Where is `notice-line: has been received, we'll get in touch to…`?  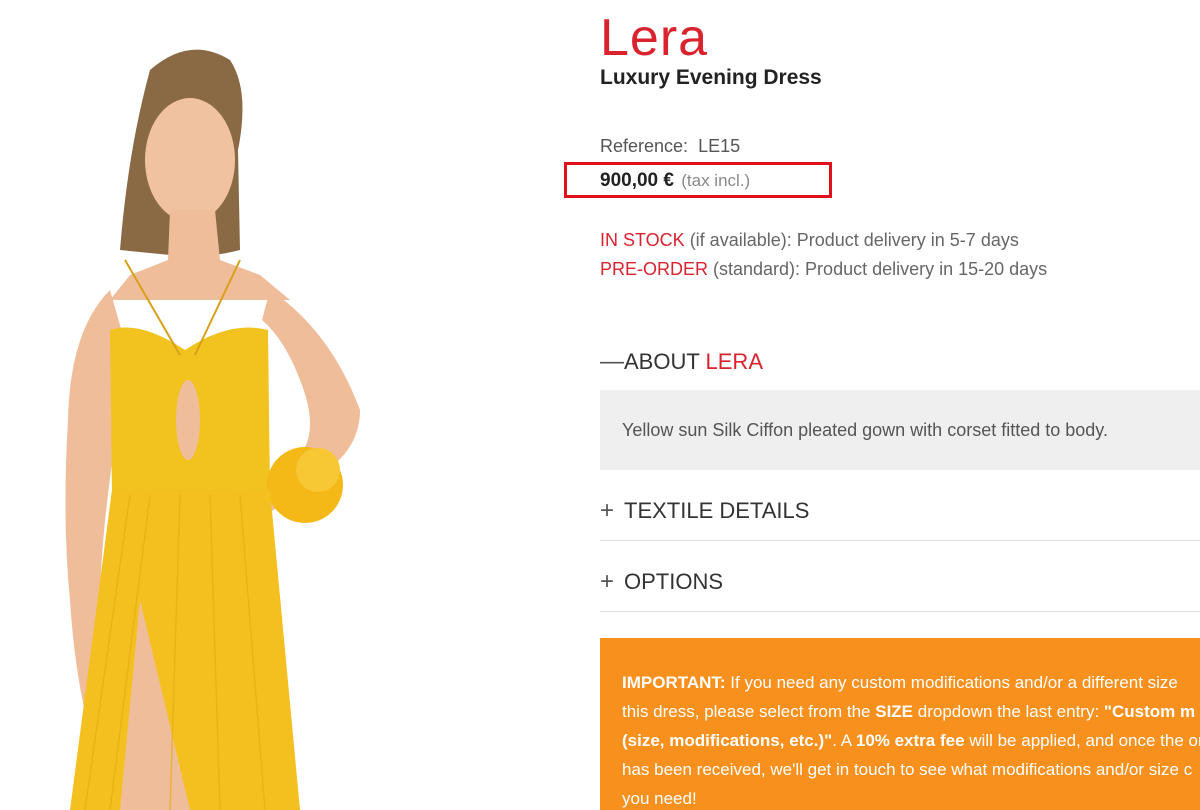 notice-line: has been received, we'll get in touch to… is located at coordinates (907, 769).